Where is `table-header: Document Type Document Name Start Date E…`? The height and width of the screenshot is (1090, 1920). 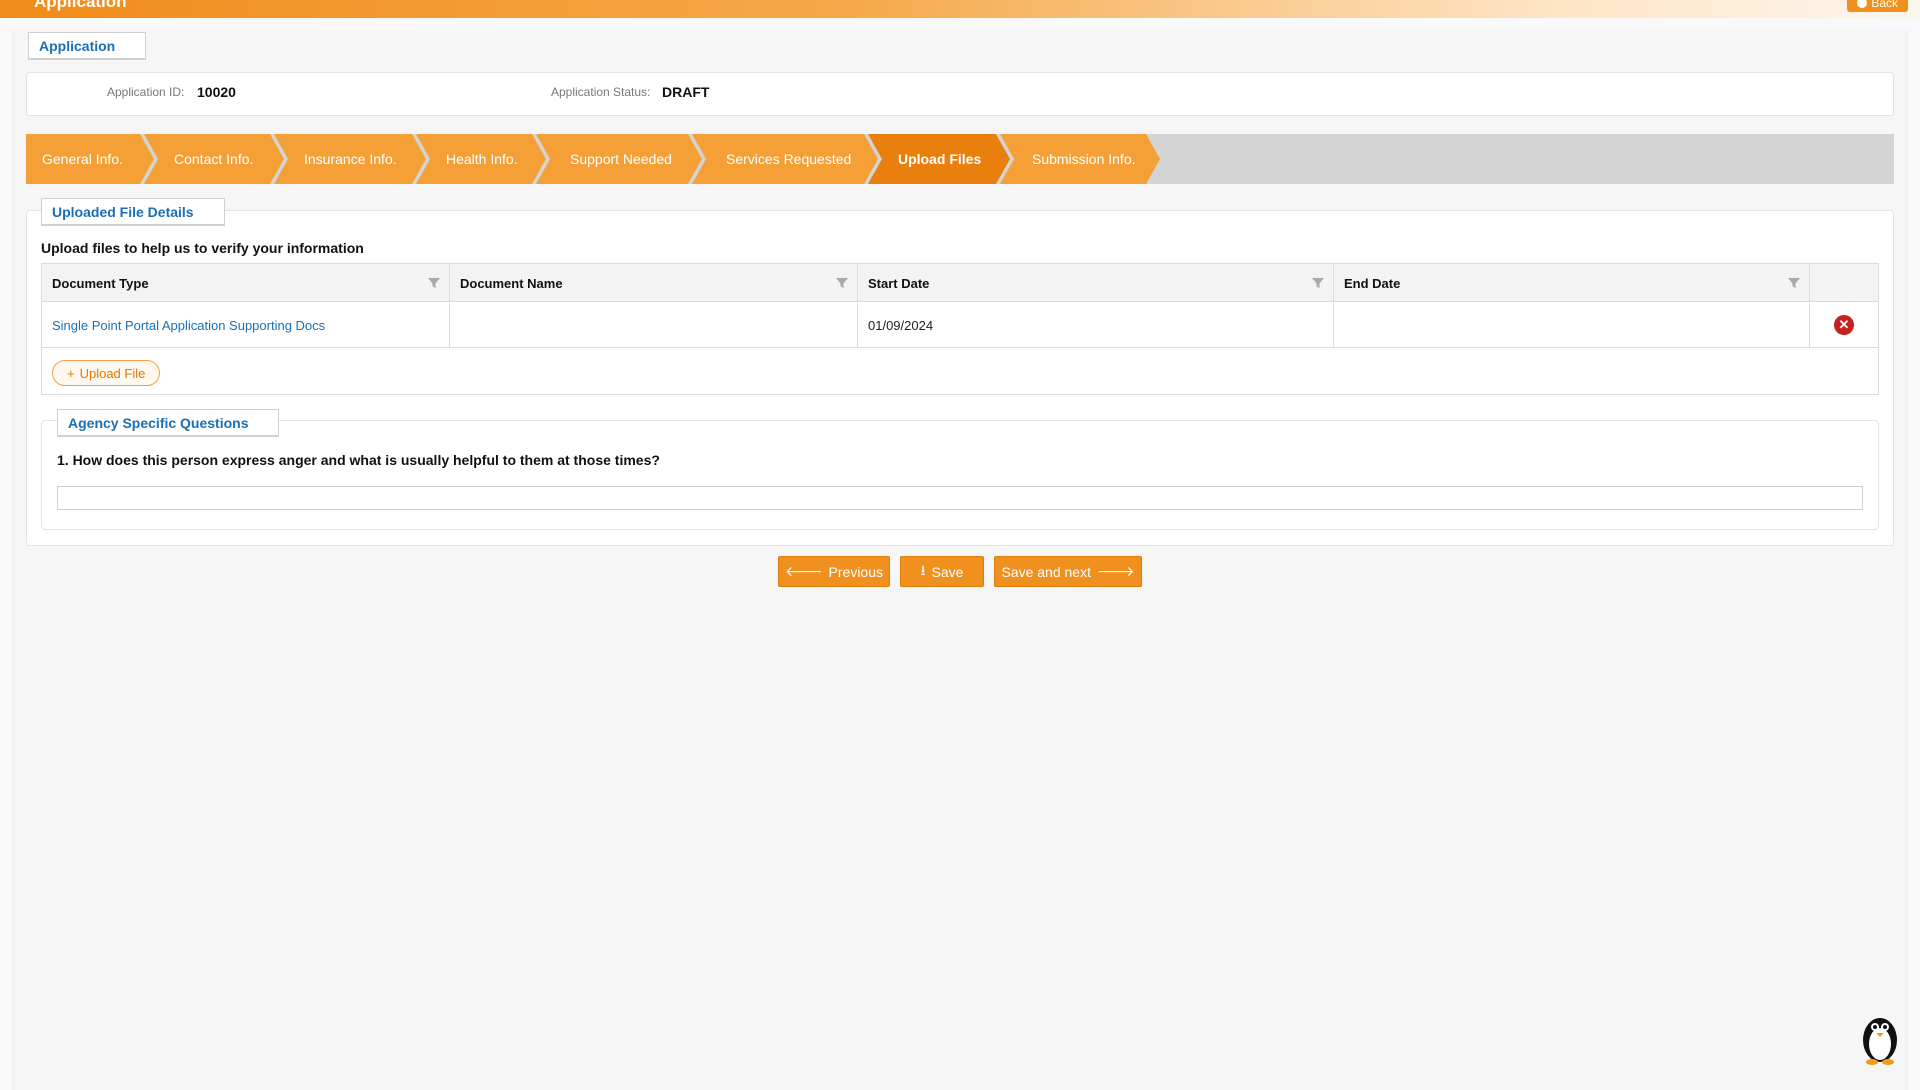
table-header: Document Type Document Name Start Date E… is located at coordinates (960, 283).